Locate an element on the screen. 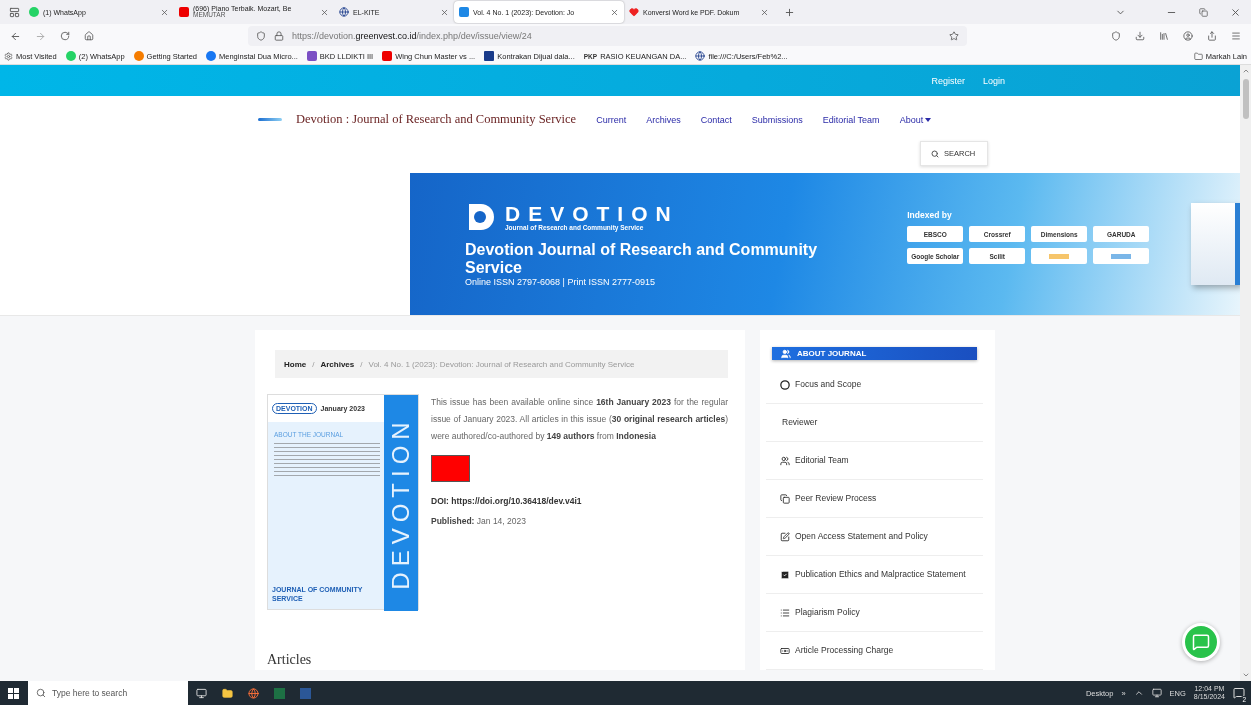 This screenshot has width=1251, height=705. chat-button is located at coordinates (1201, 642).